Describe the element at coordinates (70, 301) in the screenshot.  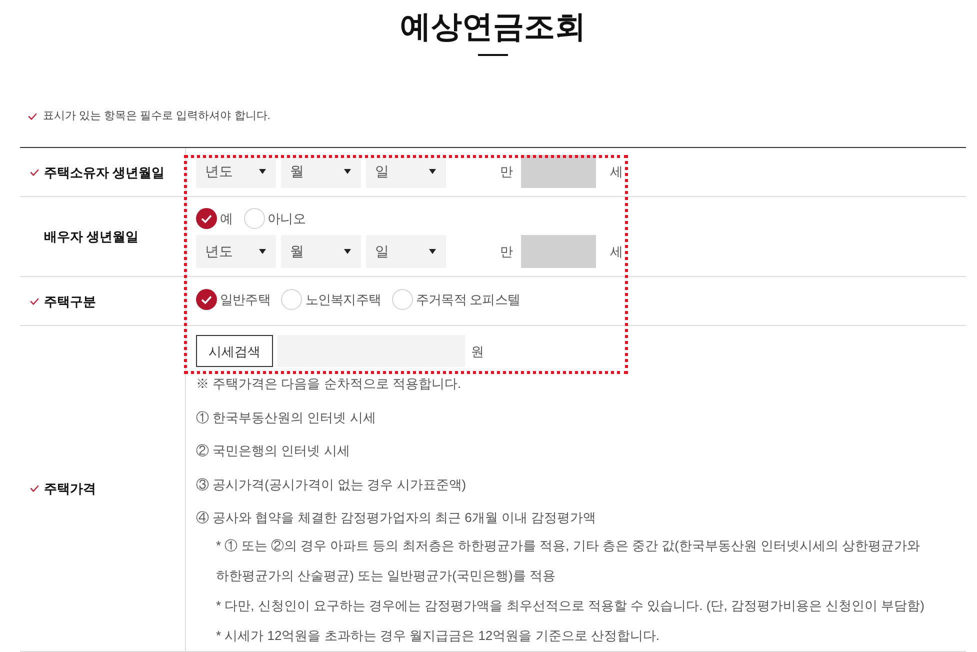
I see `field-label: 주택구분` at that location.